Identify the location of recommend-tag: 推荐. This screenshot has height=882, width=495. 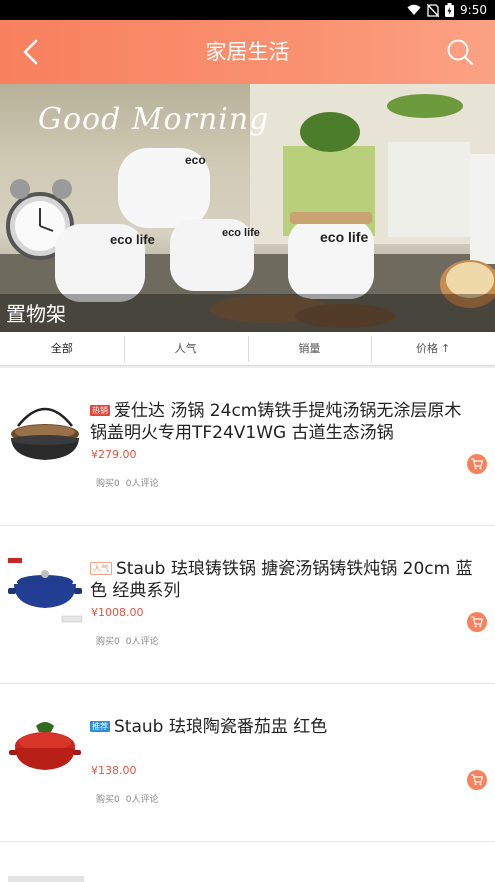
(100, 726).